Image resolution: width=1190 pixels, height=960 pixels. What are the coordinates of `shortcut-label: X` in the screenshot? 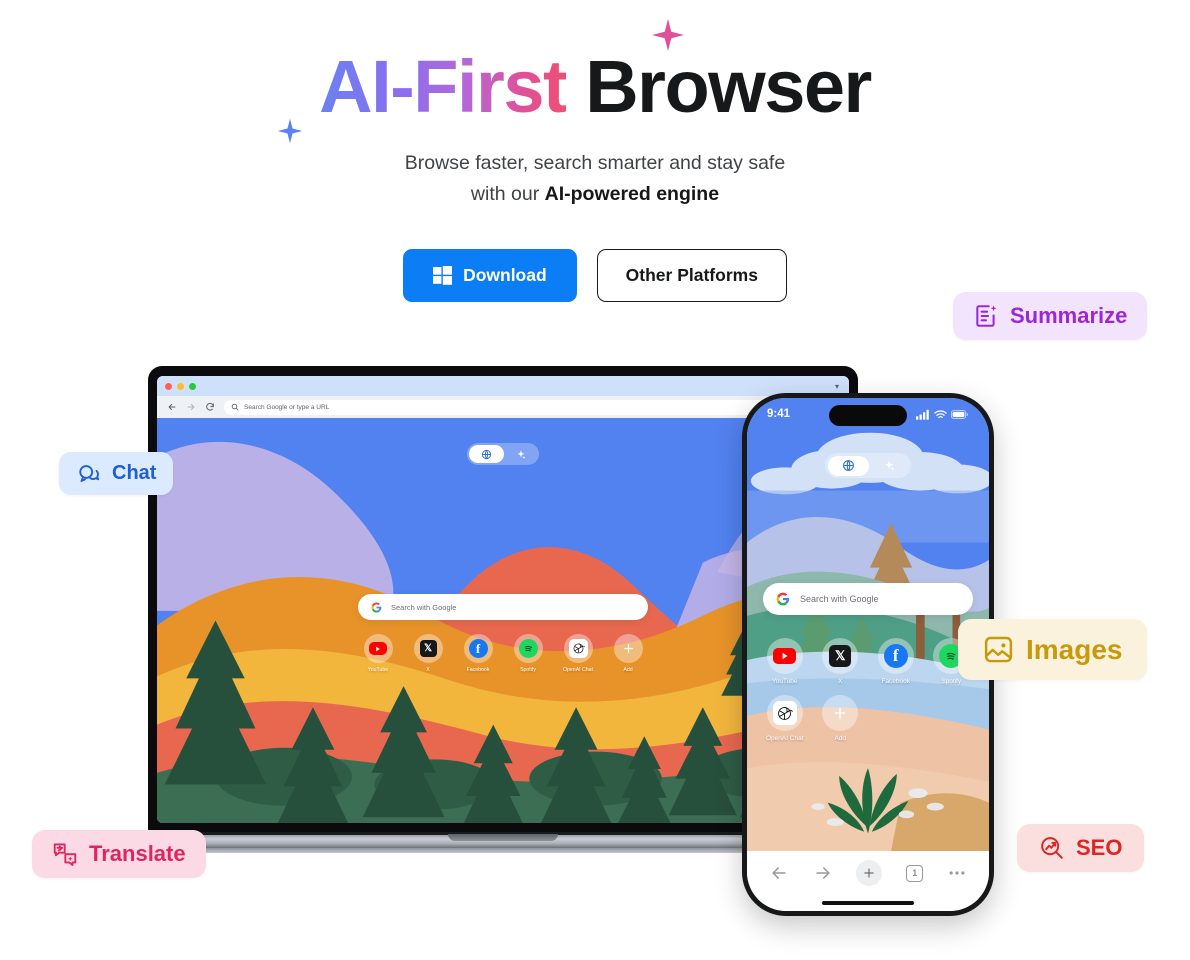 It's located at (840, 681).